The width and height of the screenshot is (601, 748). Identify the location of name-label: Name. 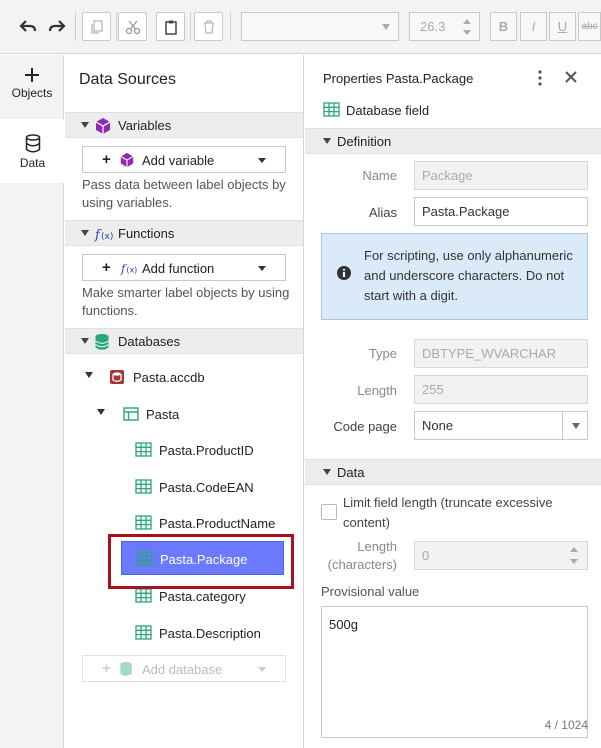
(379, 175).